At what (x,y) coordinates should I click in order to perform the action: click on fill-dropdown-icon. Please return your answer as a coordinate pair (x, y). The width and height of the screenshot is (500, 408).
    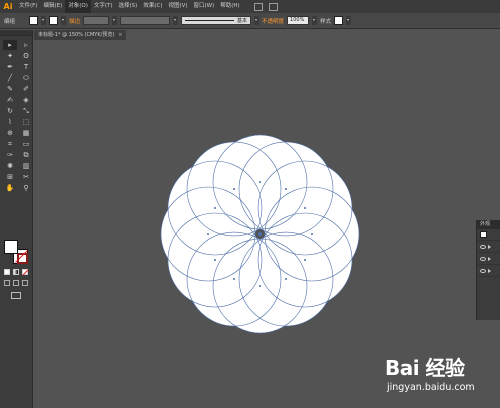
    Looking at the image, I should click on (44, 20).